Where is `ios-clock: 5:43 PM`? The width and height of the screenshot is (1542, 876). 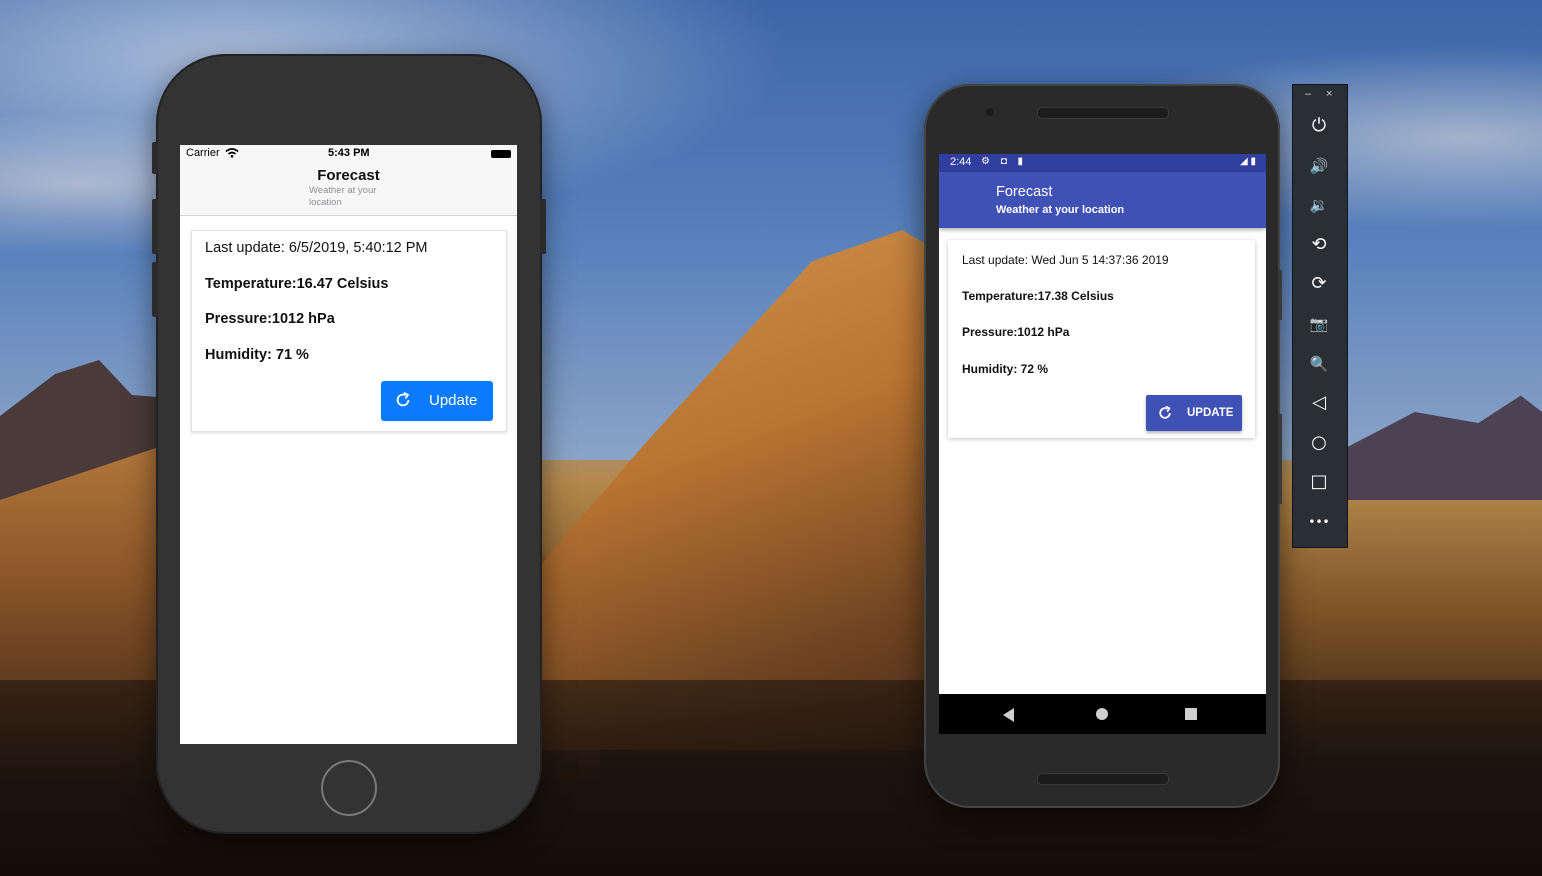
ios-clock: 5:43 PM is located at coordinates (349, 153).